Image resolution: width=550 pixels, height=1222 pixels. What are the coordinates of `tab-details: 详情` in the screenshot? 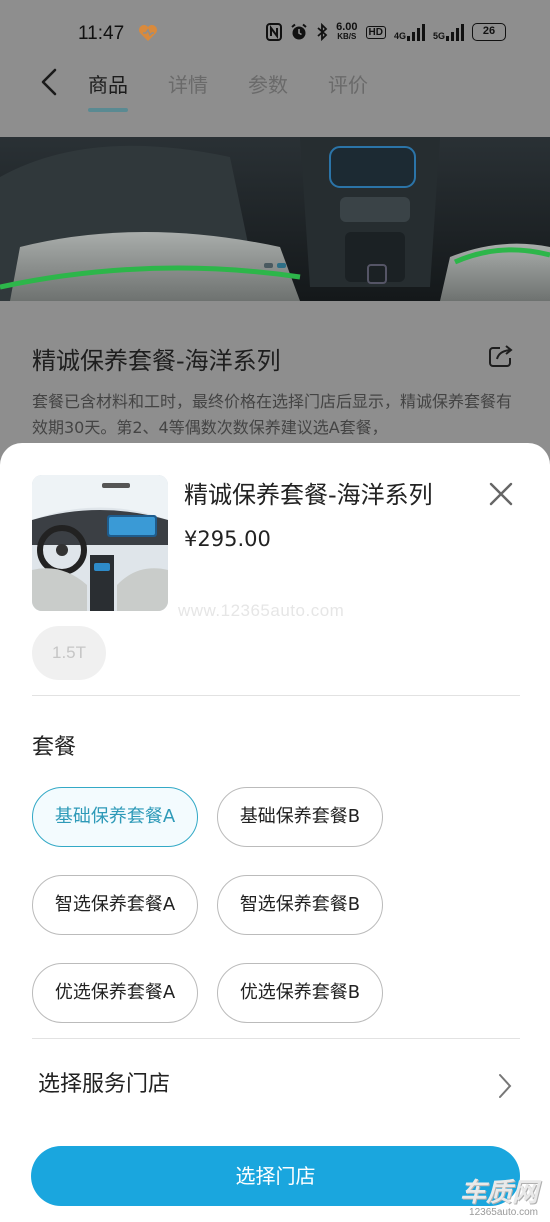 It's located at (188, 91).